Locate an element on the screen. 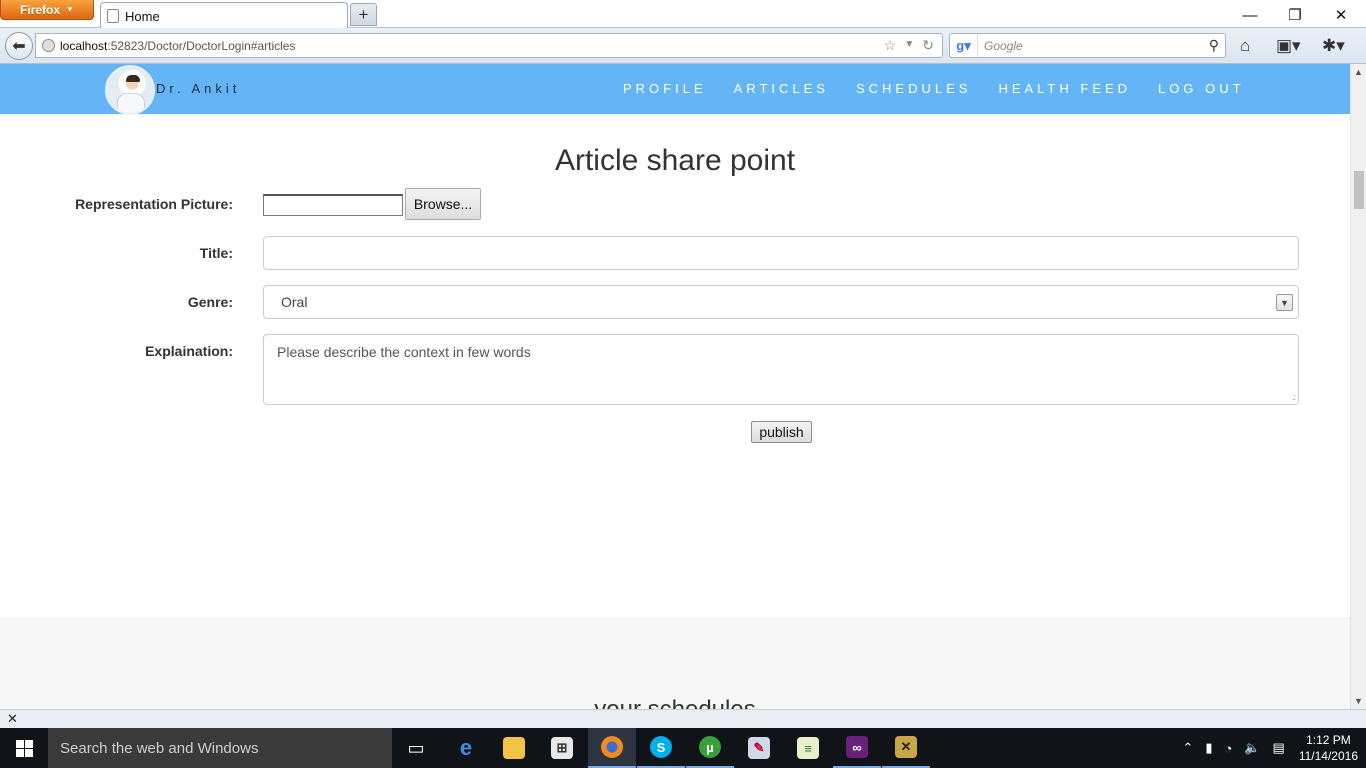  browser-titlebar: Firefox ▼ Home + — ❐ ✕ is located at coordinates (683, 14).